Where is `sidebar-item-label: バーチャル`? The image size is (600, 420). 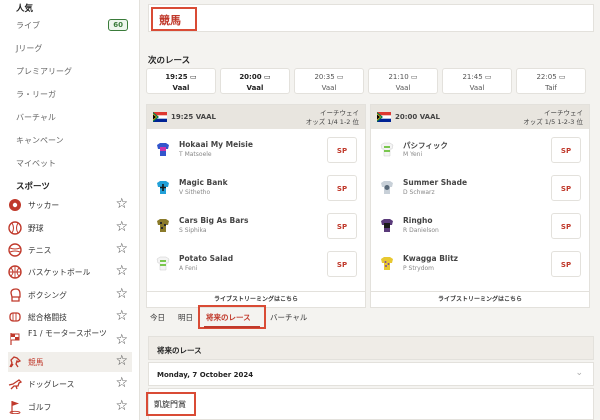 sidebar-item-label: バーチャル is located at coordinates (36, 117).